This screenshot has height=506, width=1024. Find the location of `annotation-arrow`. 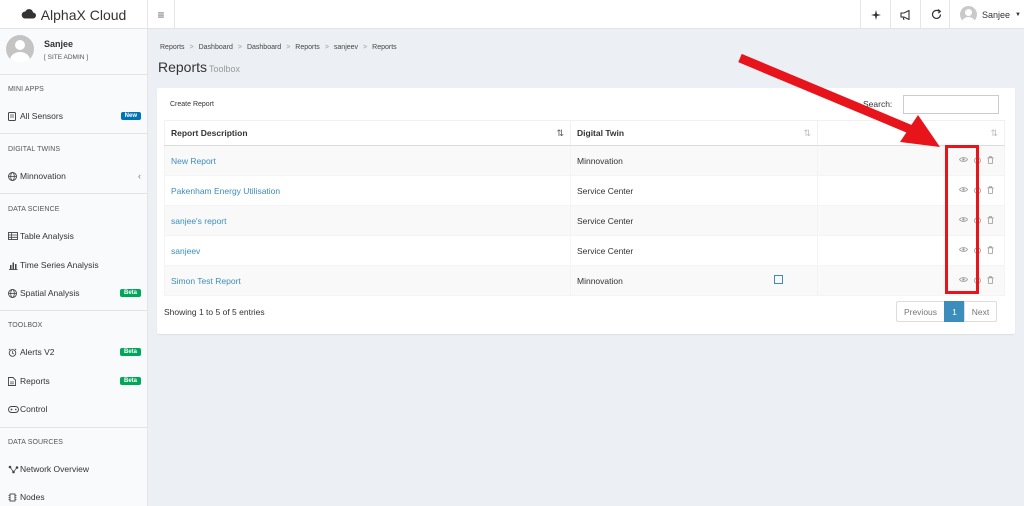

annotation-arrow is located at coordinates (839, 100).